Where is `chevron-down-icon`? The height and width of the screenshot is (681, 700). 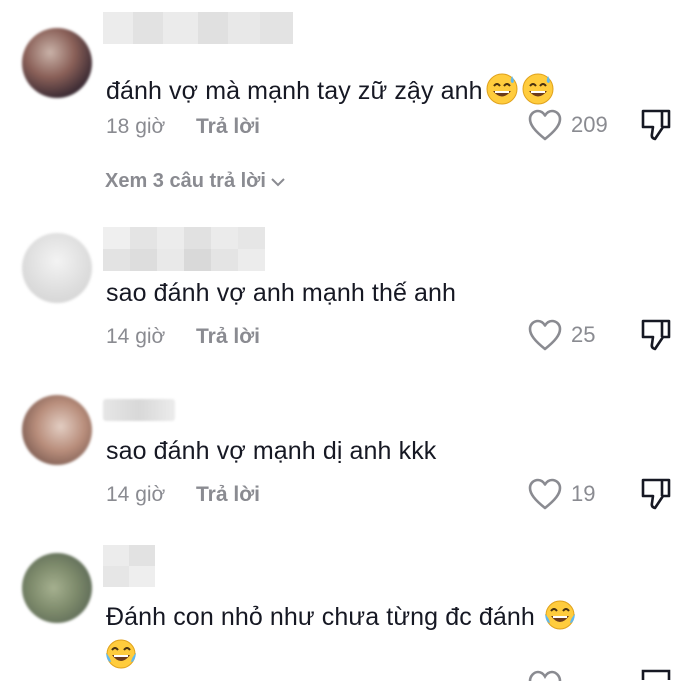
chevron-down-icon is located at coordinates (278, 181).